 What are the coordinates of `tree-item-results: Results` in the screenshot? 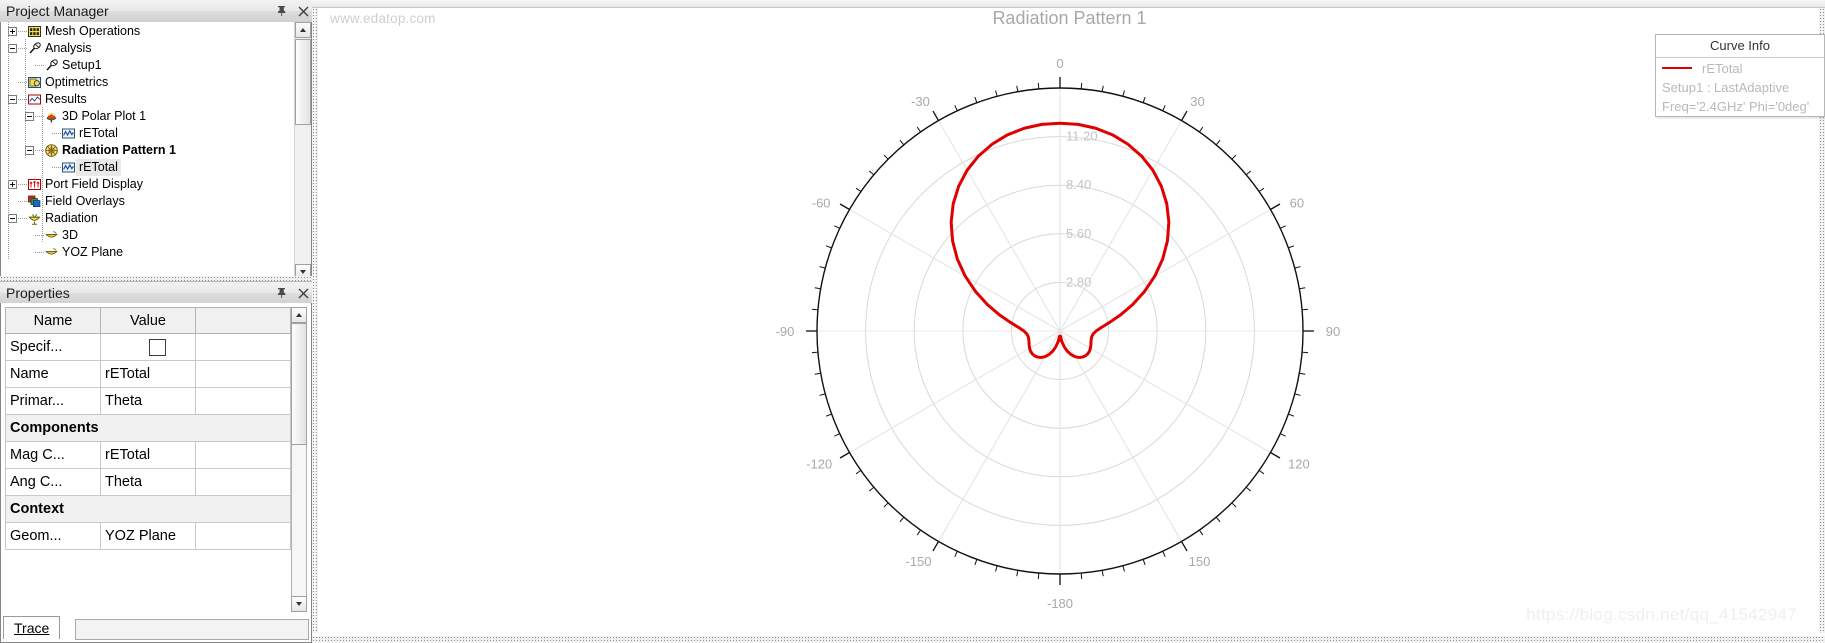 It's located at (148, 99).